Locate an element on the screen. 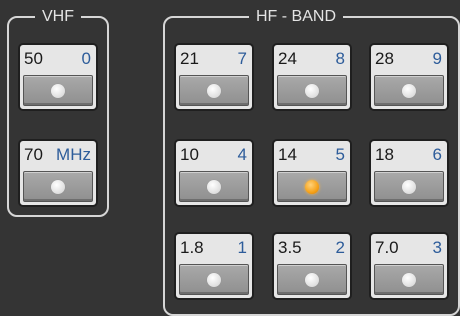  vhf-panel-title: VHF is located at coordinates (58, 17).